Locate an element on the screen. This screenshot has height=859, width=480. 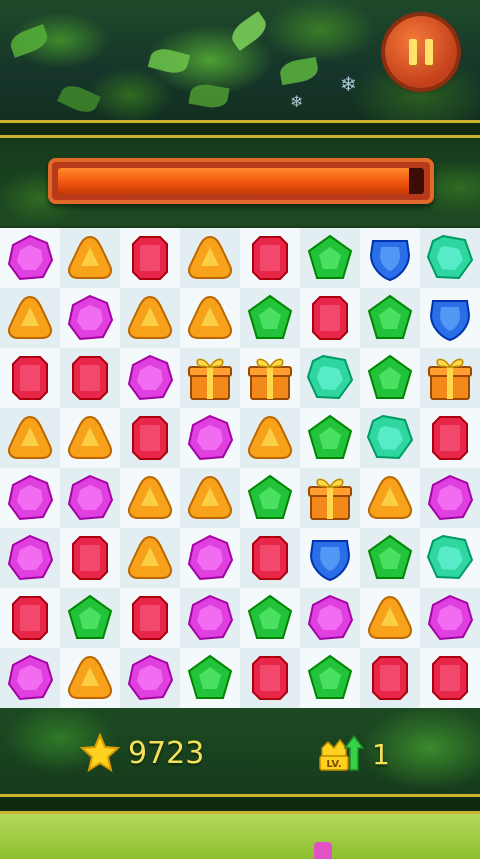
level-display: LV. 1 is located at coordinates (353, 754).